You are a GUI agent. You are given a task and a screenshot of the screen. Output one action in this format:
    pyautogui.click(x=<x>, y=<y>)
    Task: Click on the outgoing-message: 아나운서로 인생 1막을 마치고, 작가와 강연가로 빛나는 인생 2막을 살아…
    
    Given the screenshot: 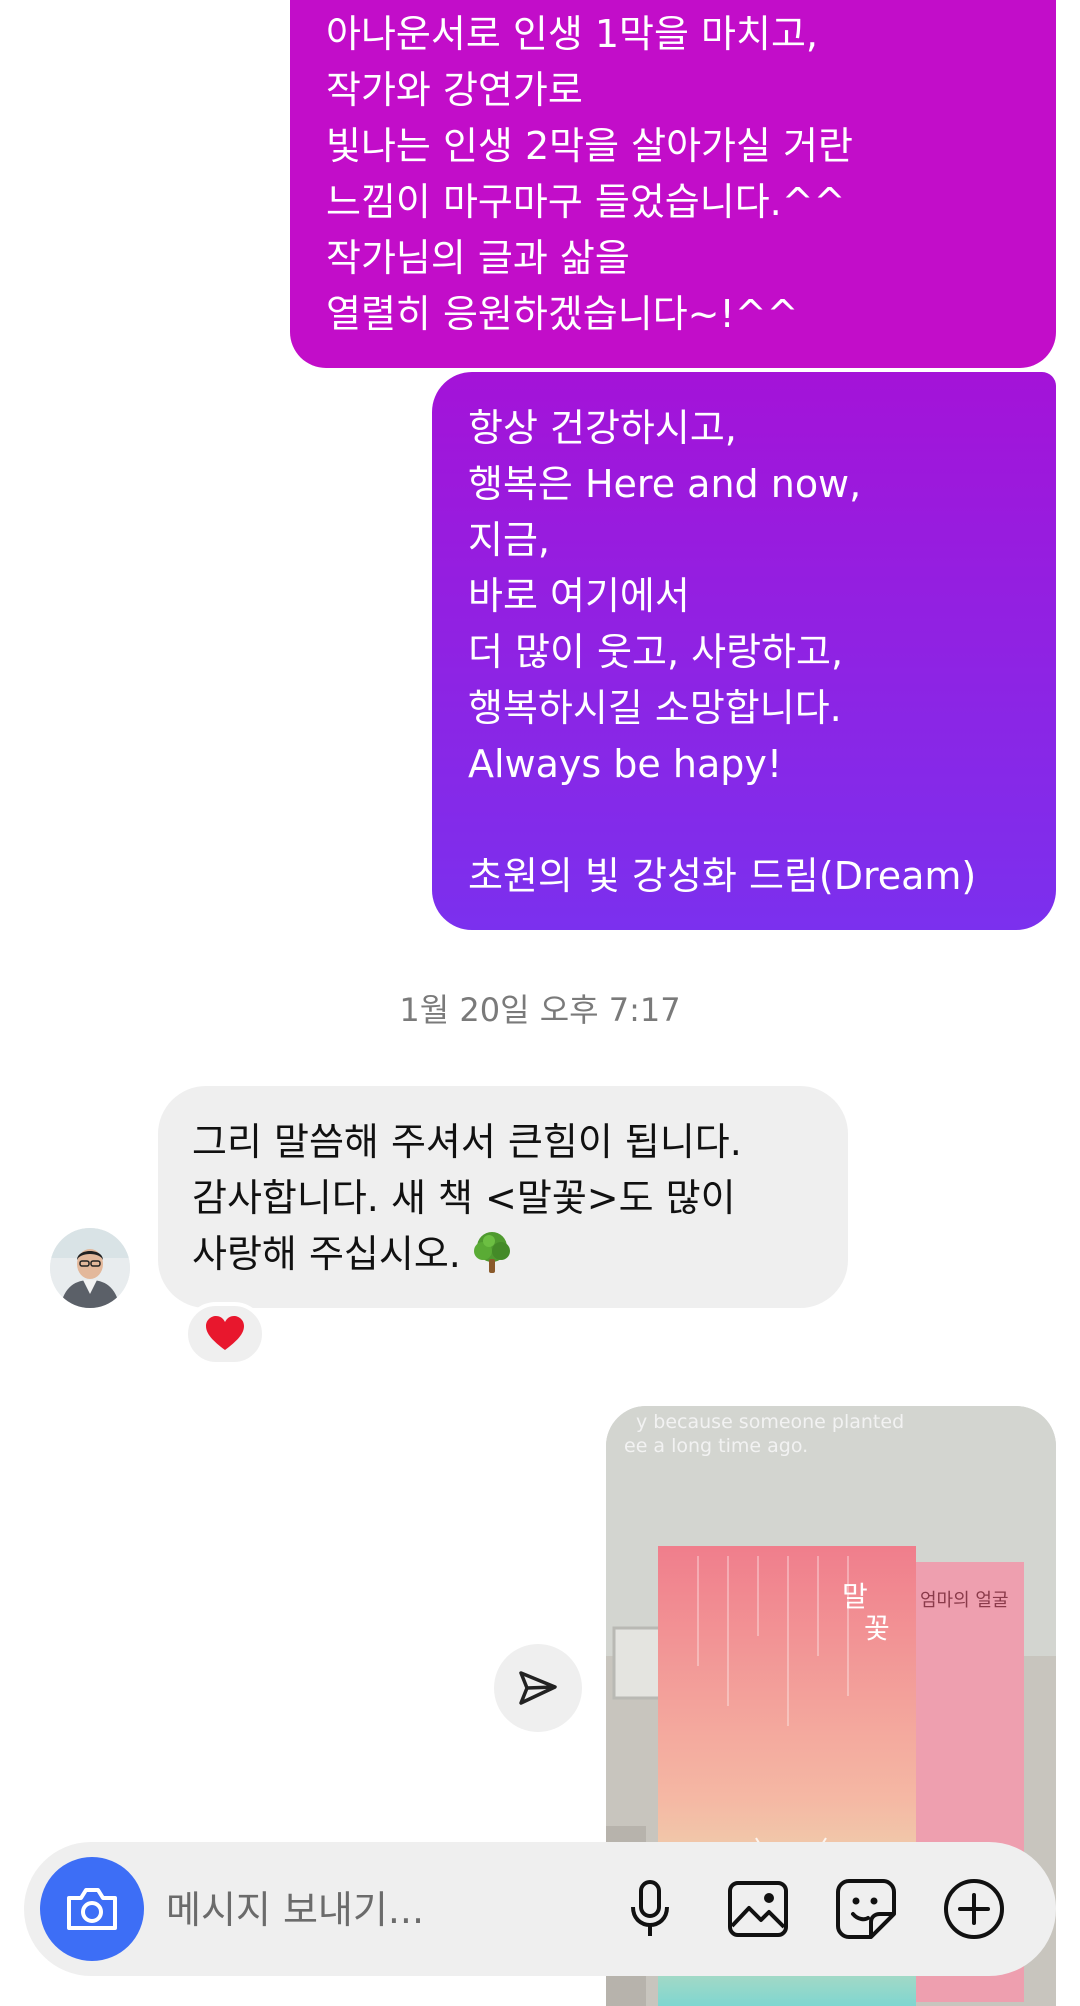 What is the action you would take?
    pyautogui.click(x=673, y=184)
    